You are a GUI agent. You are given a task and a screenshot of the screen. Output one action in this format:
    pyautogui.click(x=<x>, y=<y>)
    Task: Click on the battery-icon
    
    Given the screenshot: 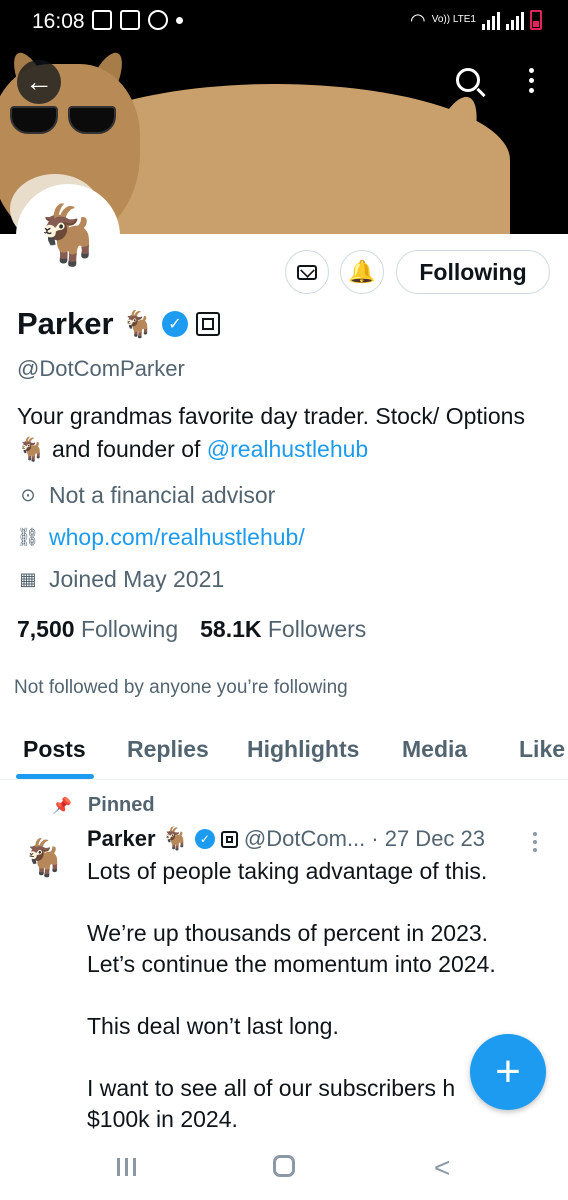 What is the action you would take?
    pyautogui.click(x=536, y=20)
    